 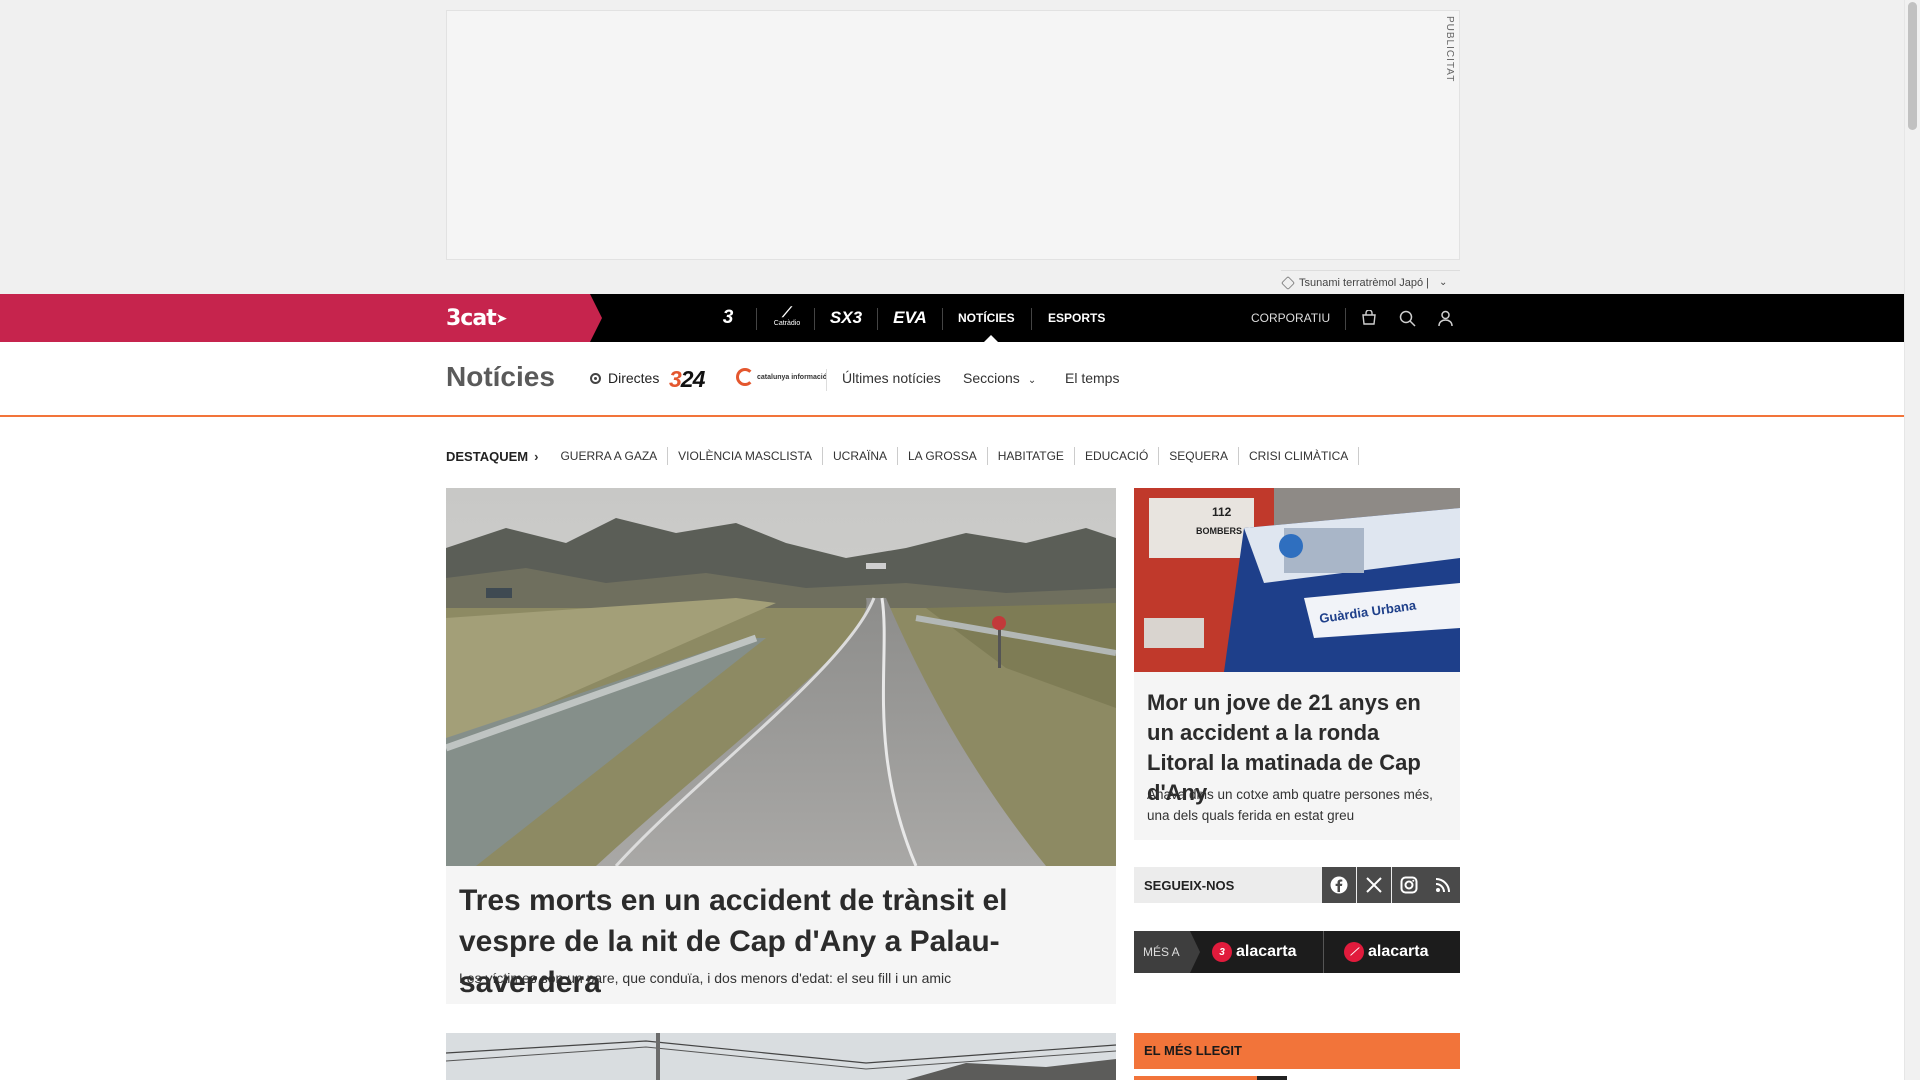 What do you see at coordinates (943, 456) in the screenshot?
I see `destaquem-item: LA GROSSA` at bounding box center [943, 456].